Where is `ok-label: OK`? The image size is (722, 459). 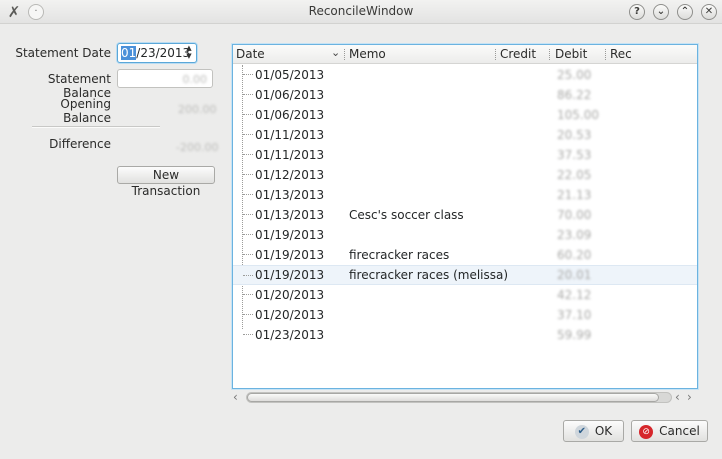
ok-label: OK is located at coordinates (603, 431).